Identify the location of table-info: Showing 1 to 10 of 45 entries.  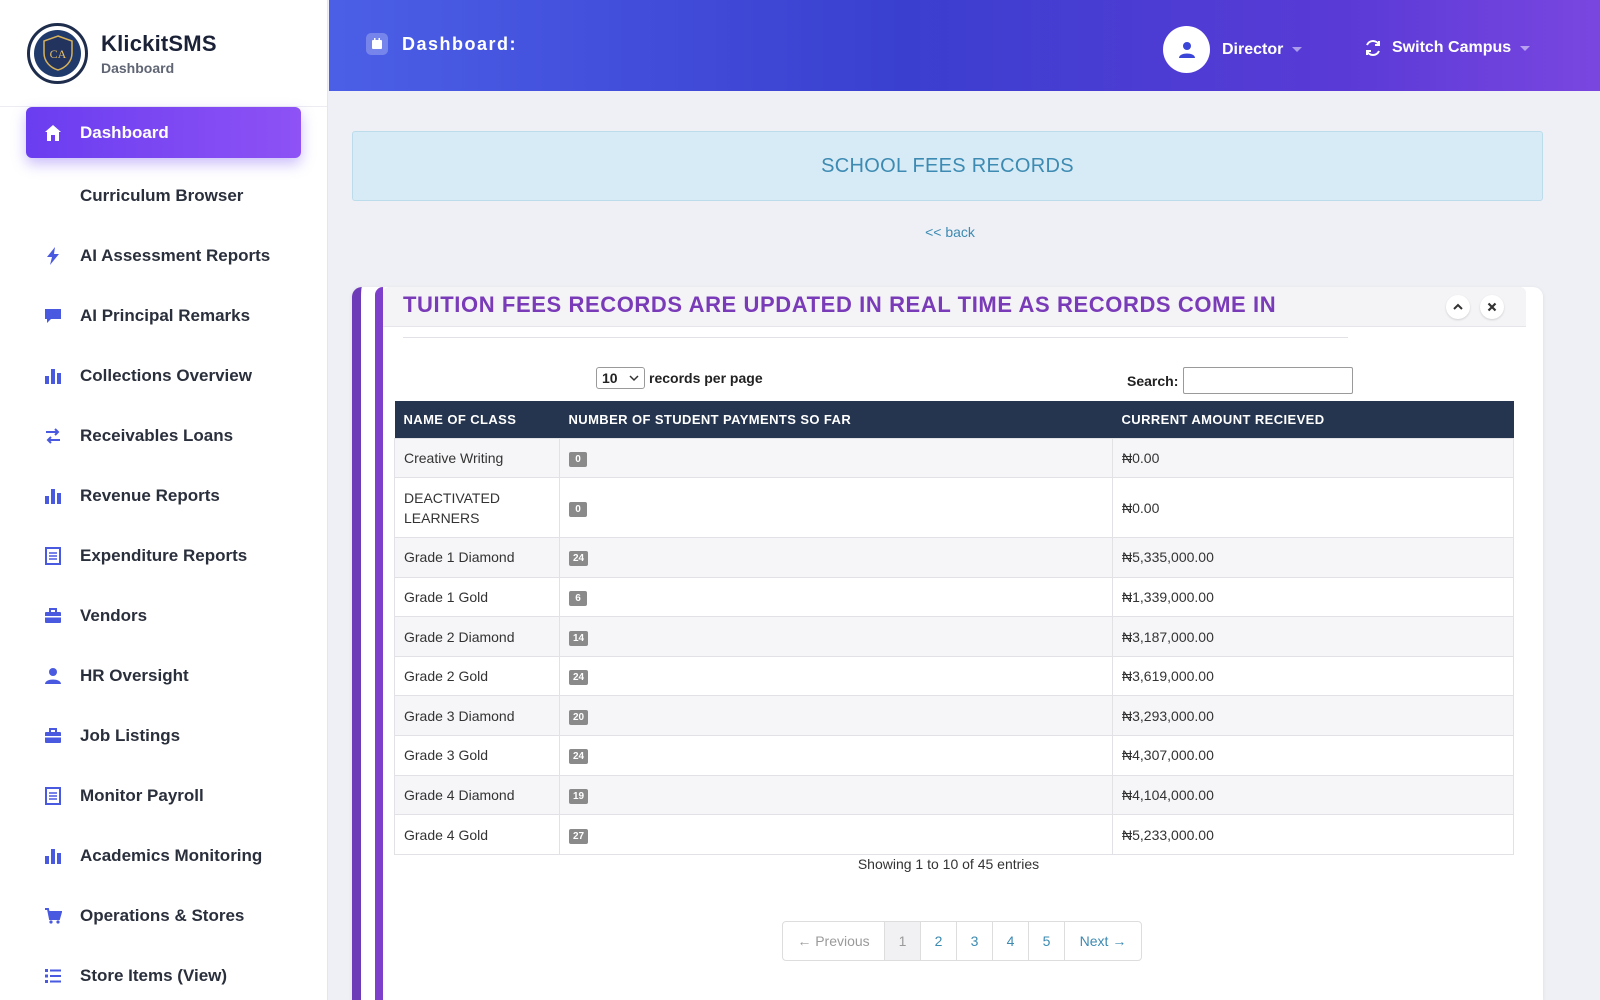
(958, 864).